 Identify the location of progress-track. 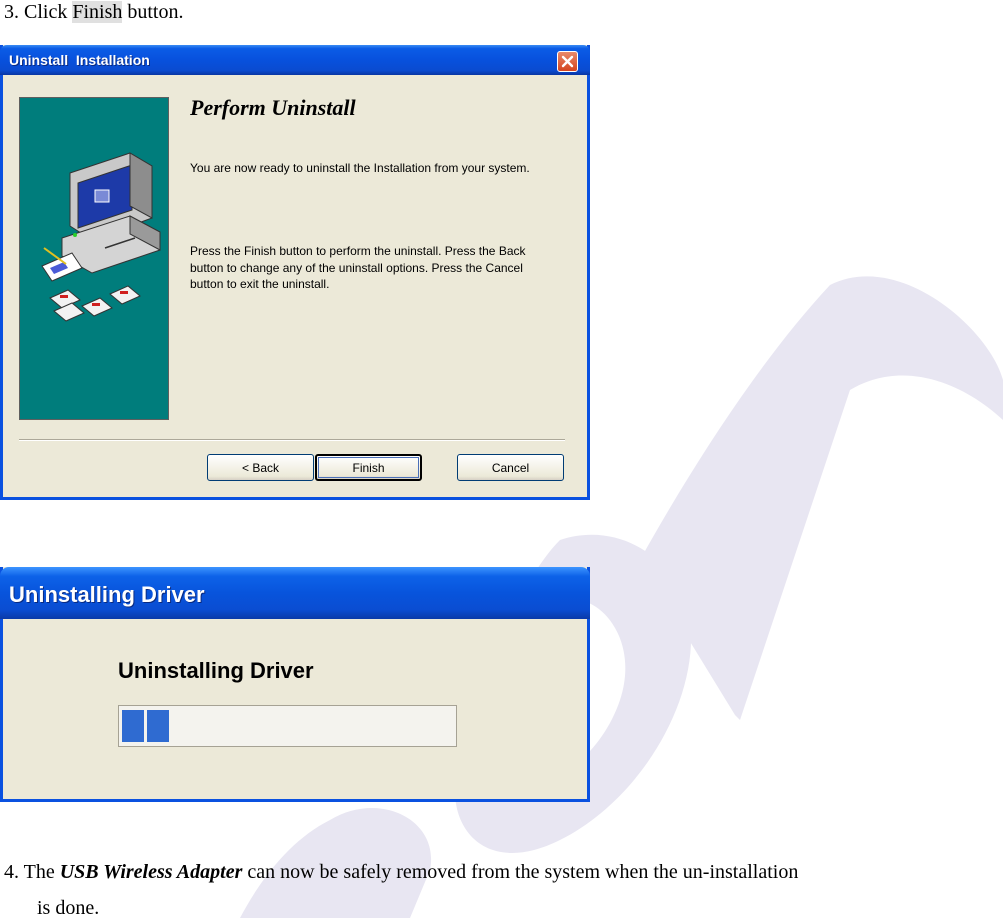
(287, 726).